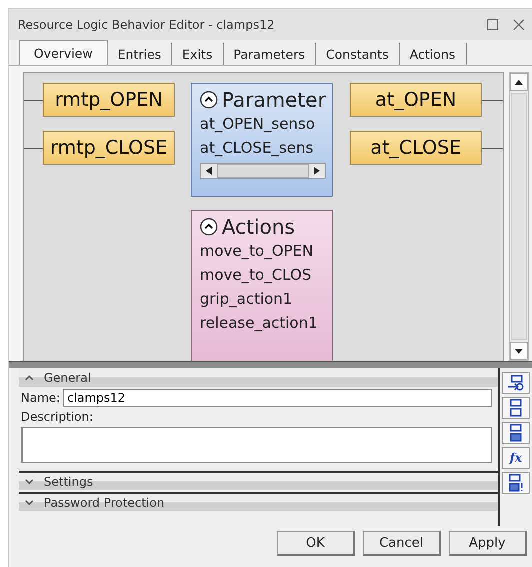 This screenshot has width=532, height=567. What do you see at coordinates (516, 458) in the screenshot?
I see `function-button: fx` at bounding box center [516, 458].